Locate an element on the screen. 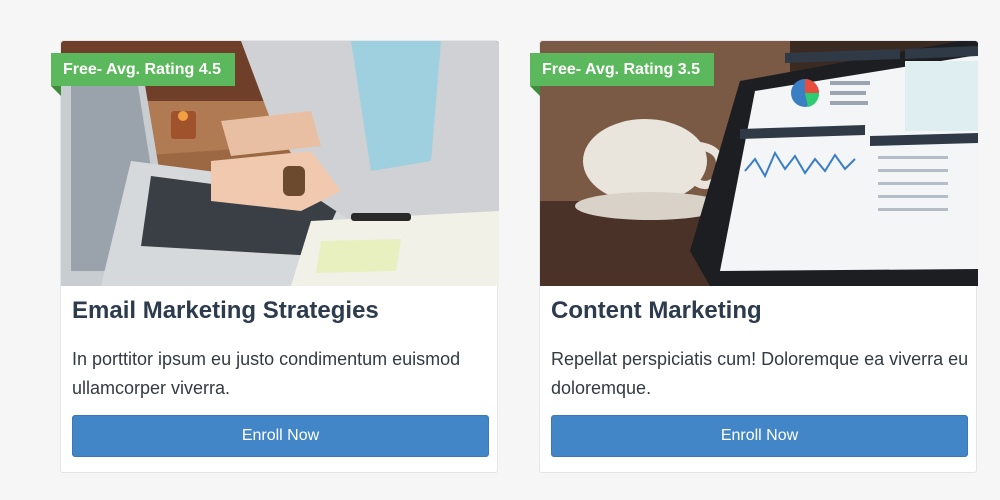 The width and height of the screenshot is (1000, 500). course-title: Content Marketing is located at coordinates (656, 310).